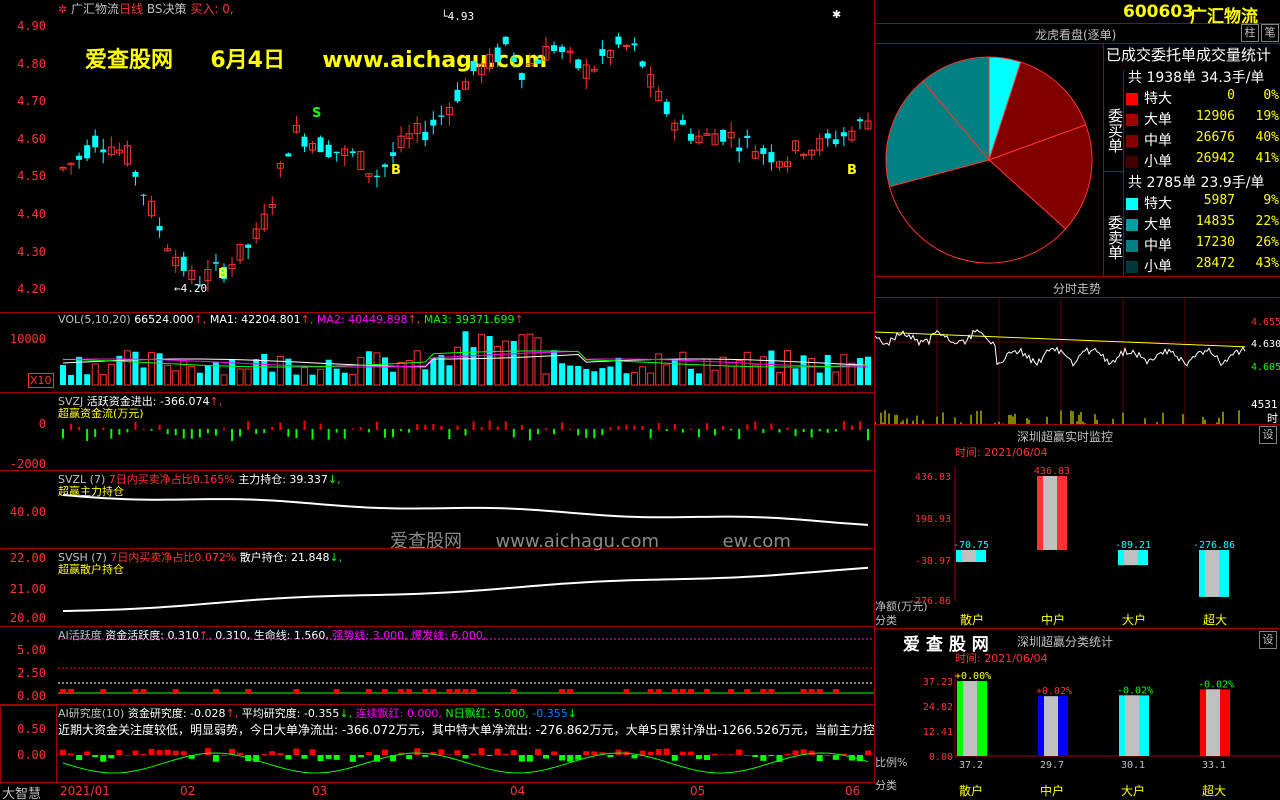 The height and width of the screenshot is (800, 1280). Describe the element at coordinates (1250, 33) in the screenshot. I see `bar-view-button: 柱` at that location.